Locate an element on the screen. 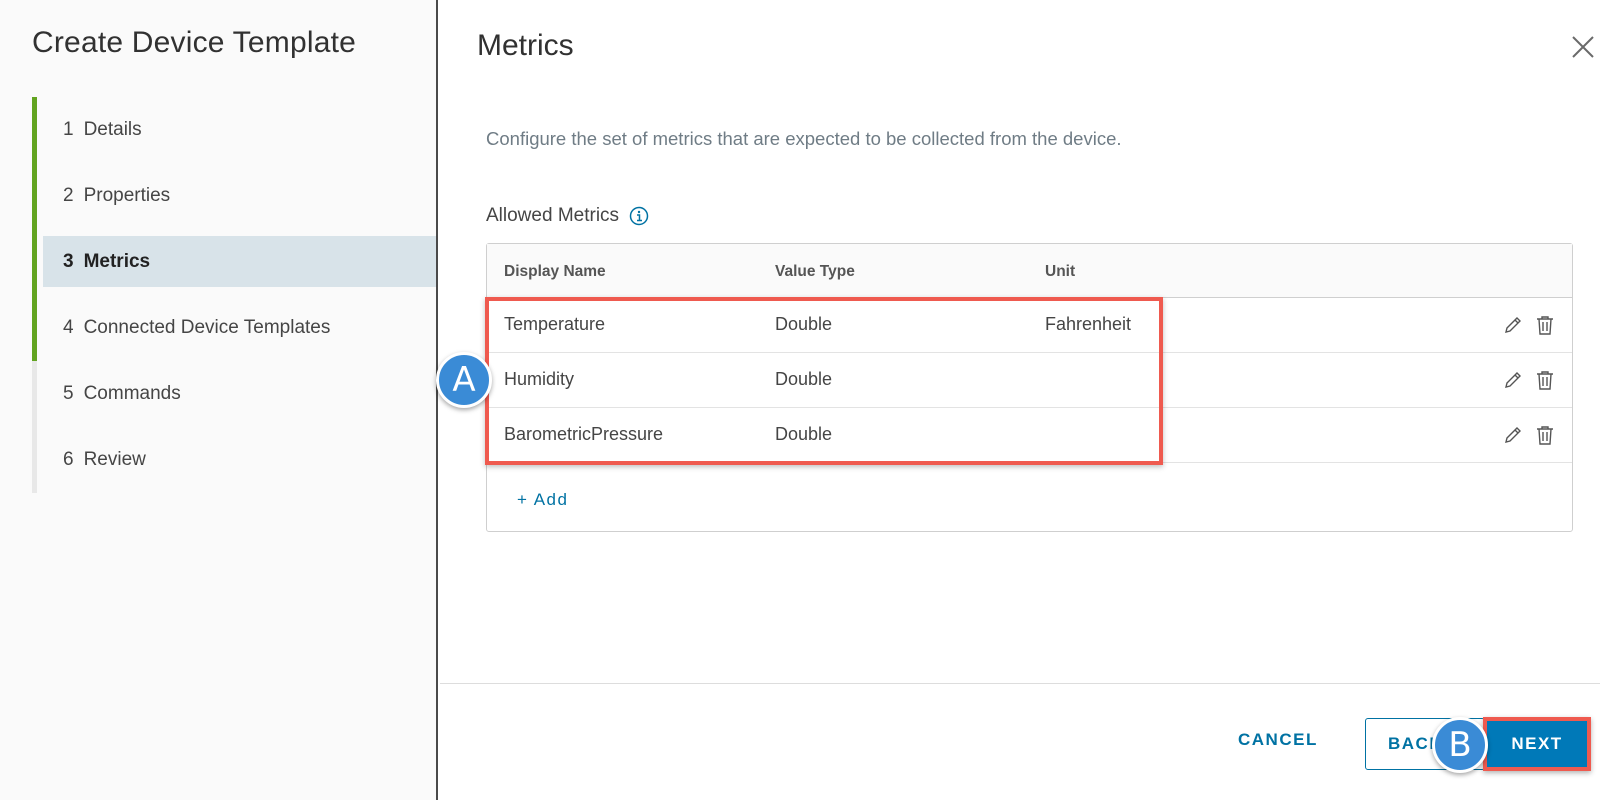 This screenshot has width=1600, height=800. step-label: Commands is located at coordinates (132, 393).